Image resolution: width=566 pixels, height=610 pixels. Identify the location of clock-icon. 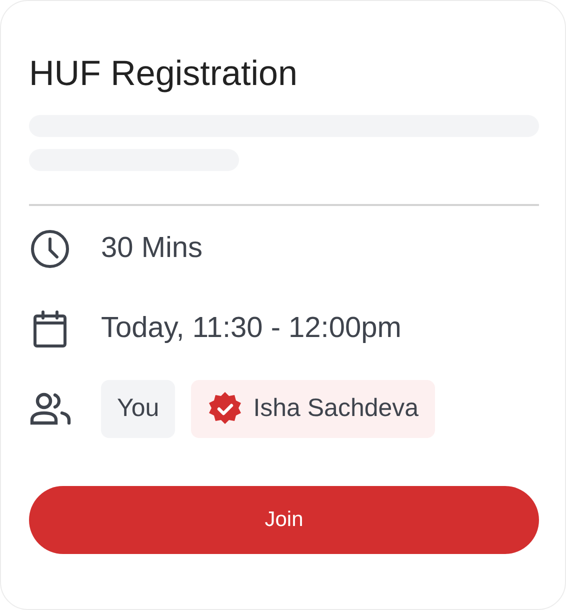
(50, 249).